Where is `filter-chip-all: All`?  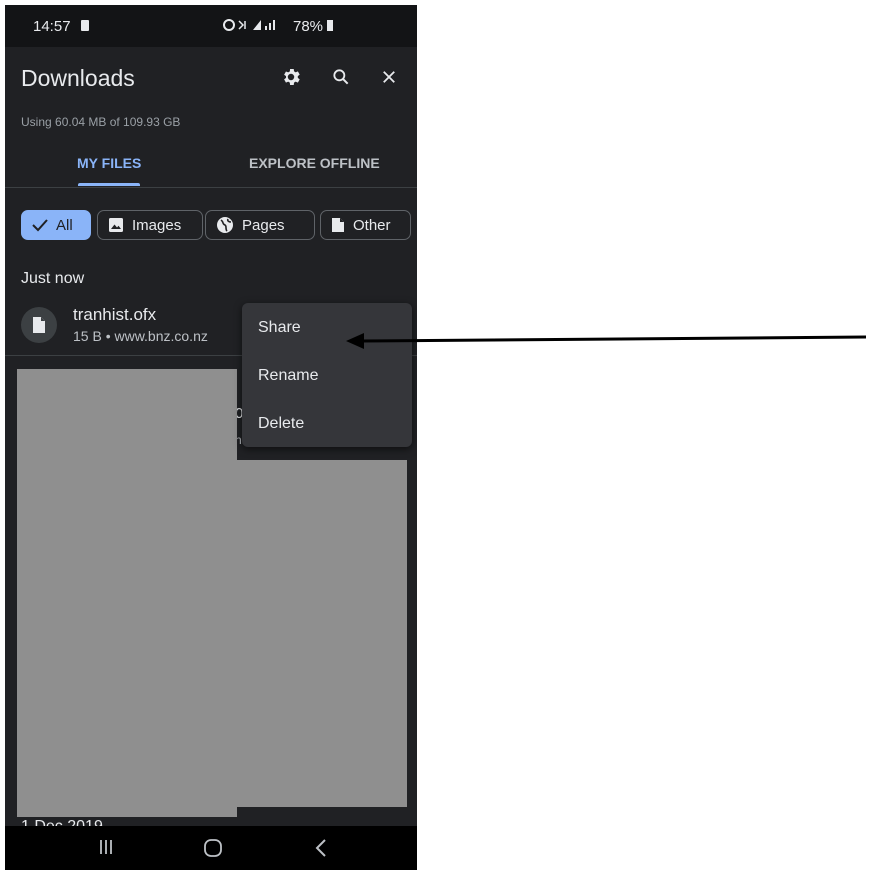 filter-chip-all: All is located at coordinates (56, 225).